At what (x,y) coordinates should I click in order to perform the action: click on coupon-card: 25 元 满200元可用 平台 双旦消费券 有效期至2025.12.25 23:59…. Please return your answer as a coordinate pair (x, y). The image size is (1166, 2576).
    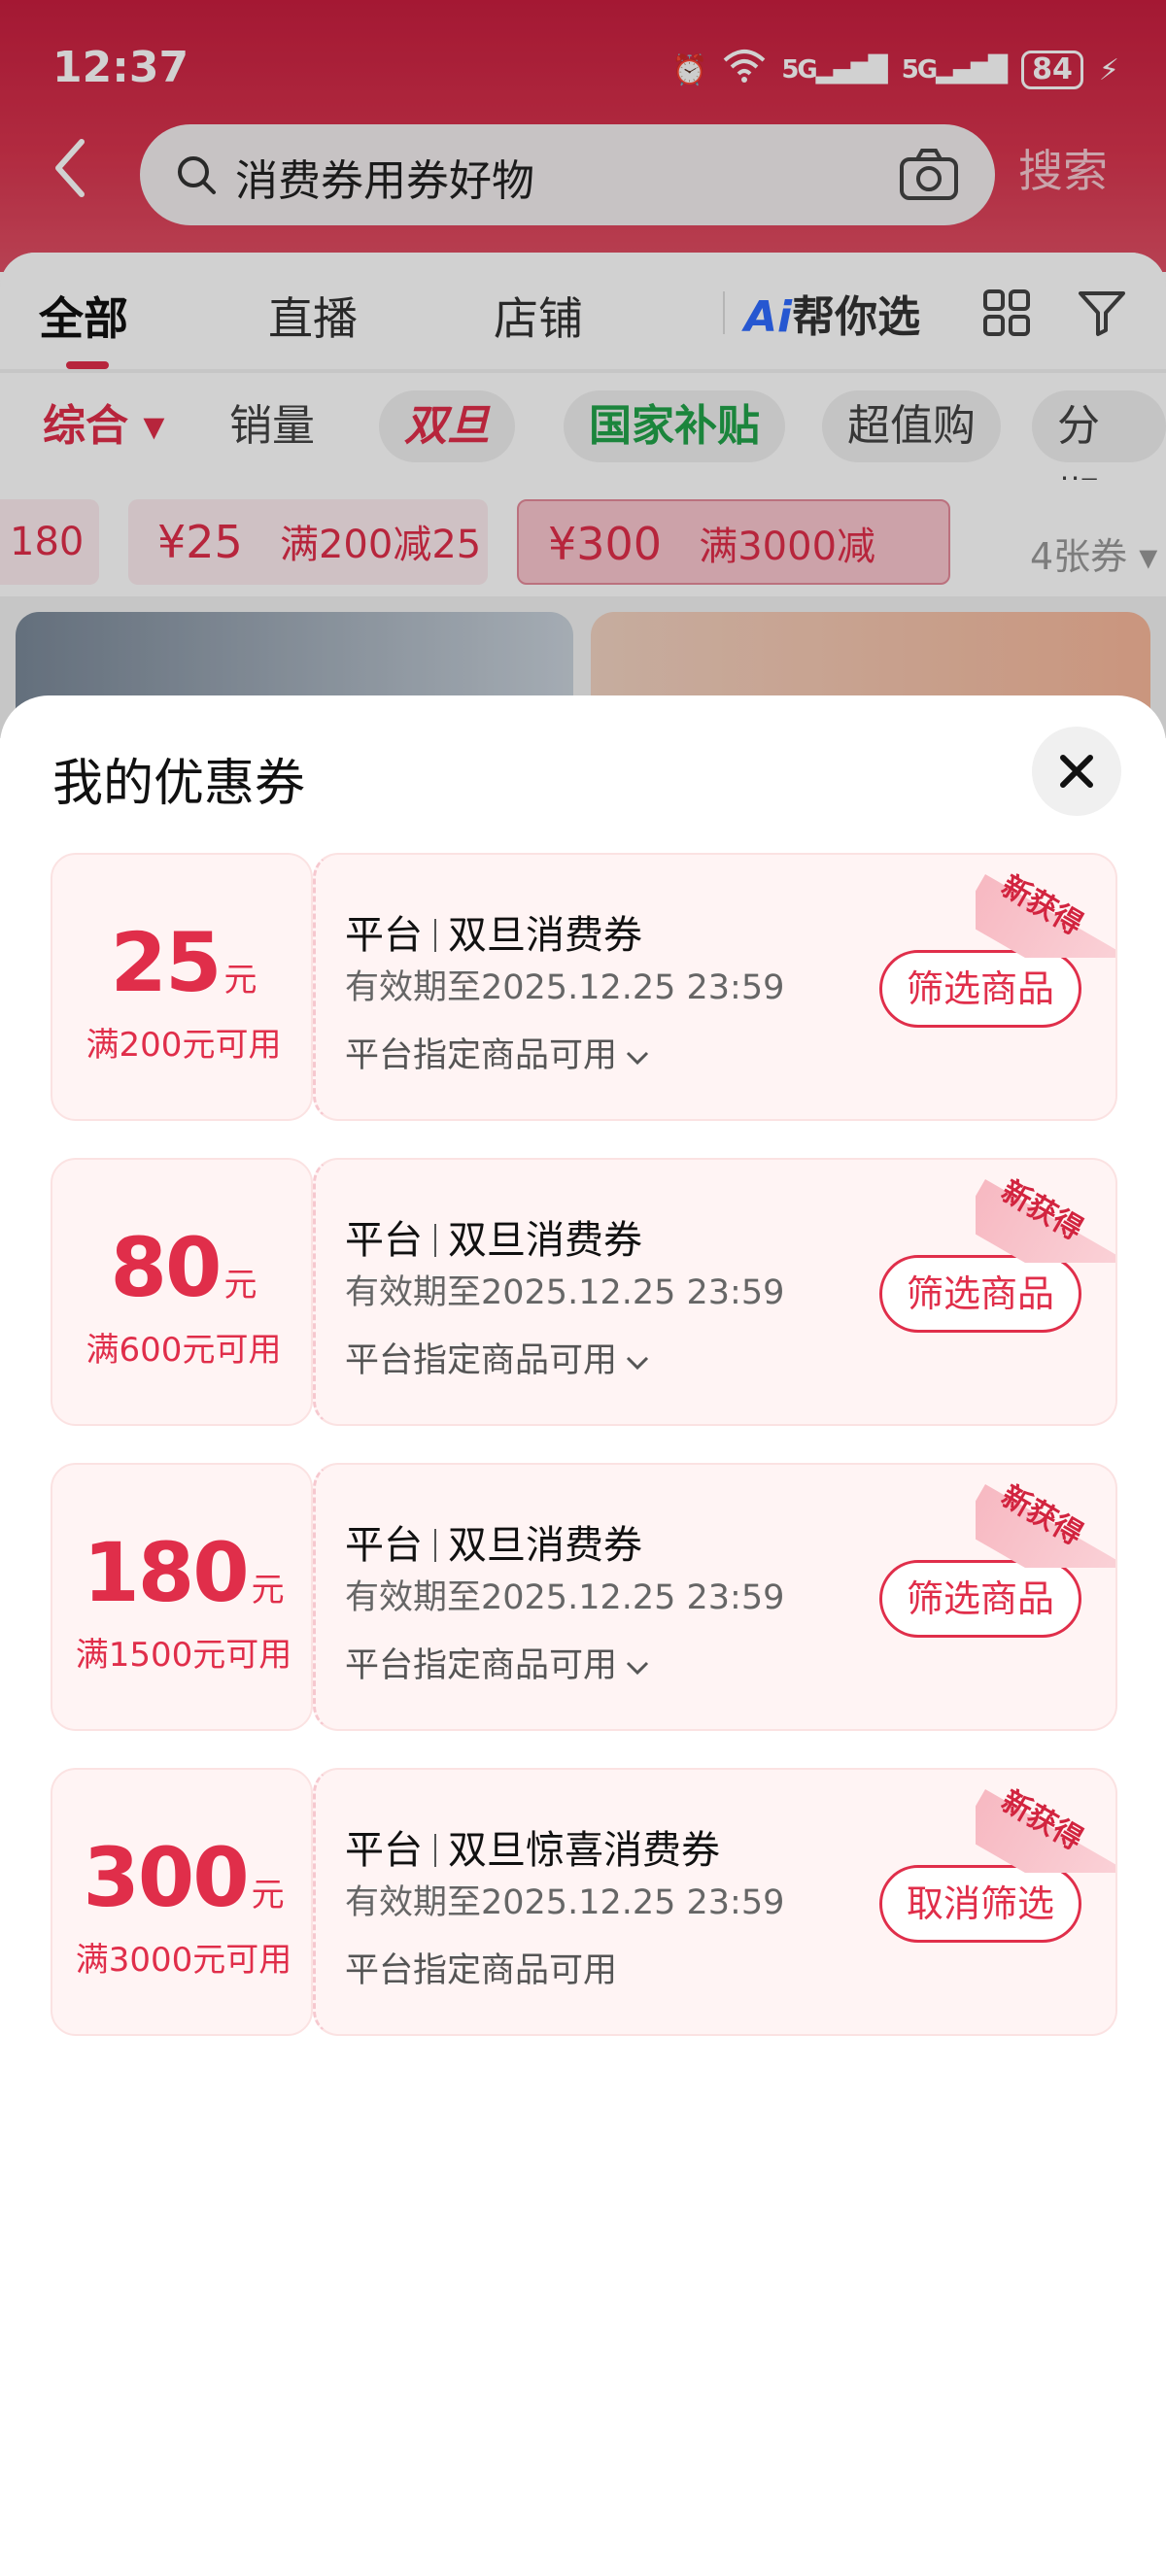
    Looking at the image, I should click on (584, 987).